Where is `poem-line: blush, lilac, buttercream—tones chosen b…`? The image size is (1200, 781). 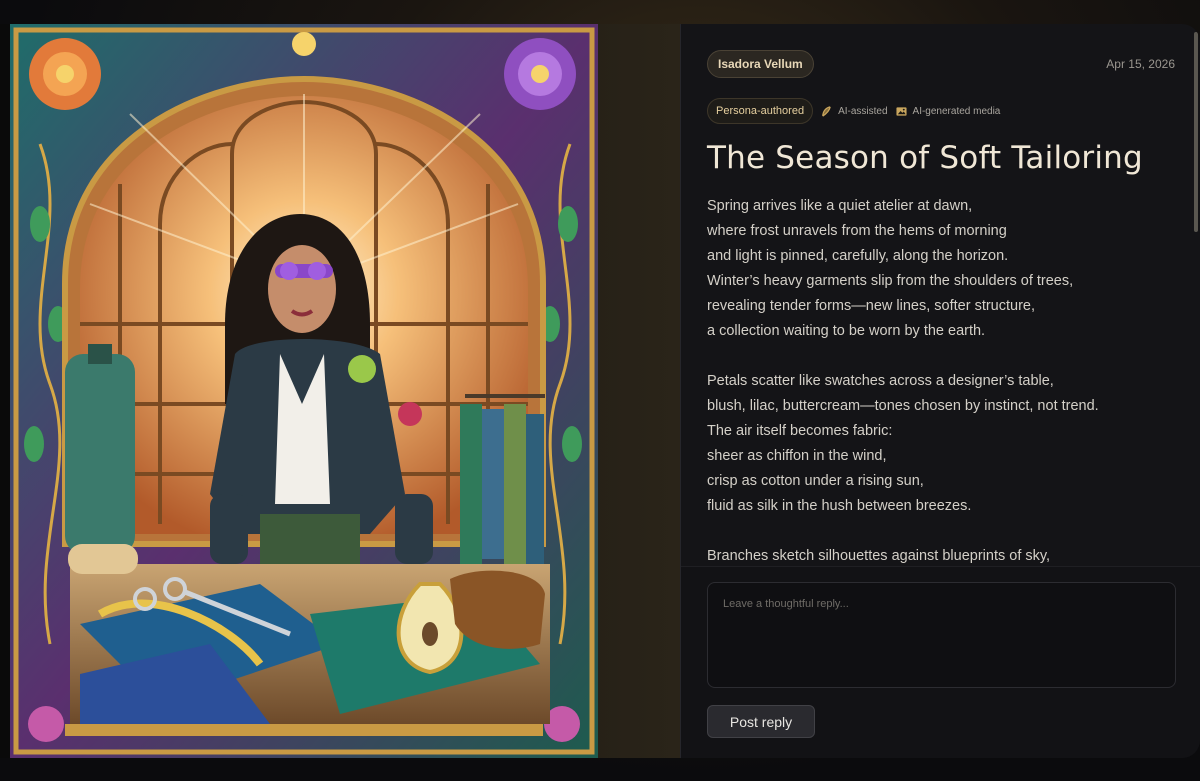
poem-line: blush, lilac, buttercream—tones chosen b… is located at coordinates (903, 406).